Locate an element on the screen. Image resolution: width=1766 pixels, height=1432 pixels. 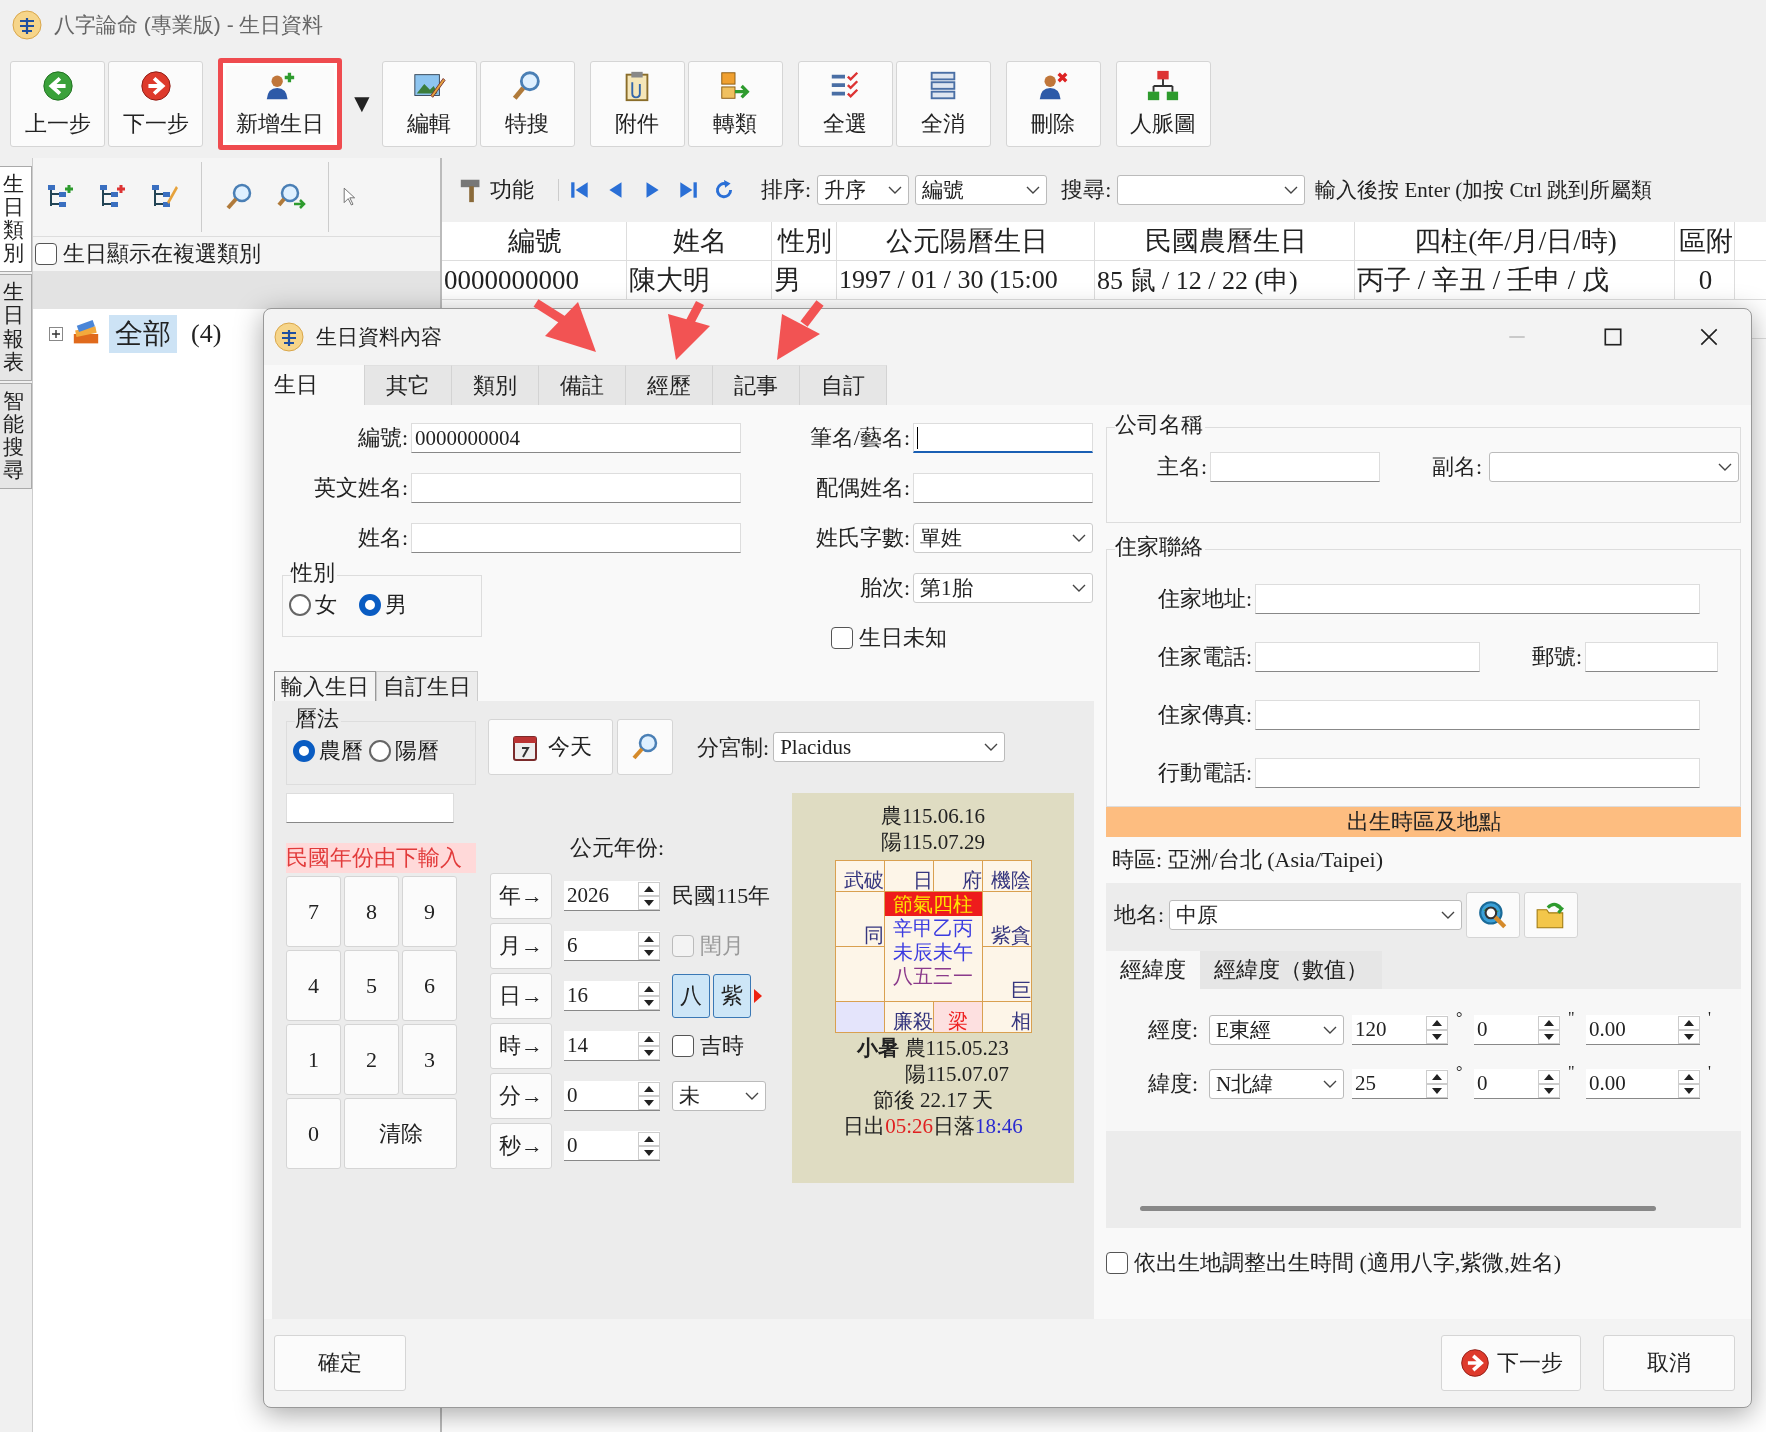
tab: 經緯度（數值） is located at coordinates (1291, 970).